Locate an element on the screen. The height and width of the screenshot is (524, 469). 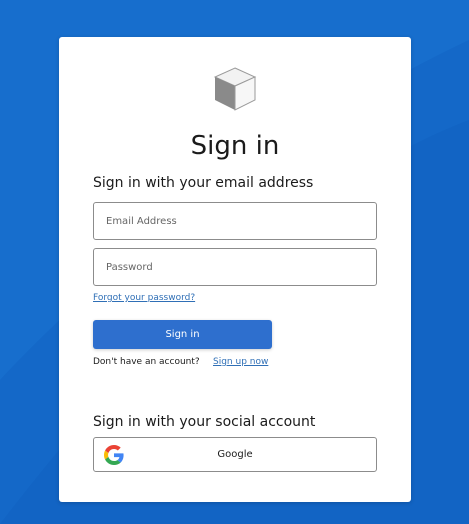
page-title: Sign in is located at coordinates (235, 146).